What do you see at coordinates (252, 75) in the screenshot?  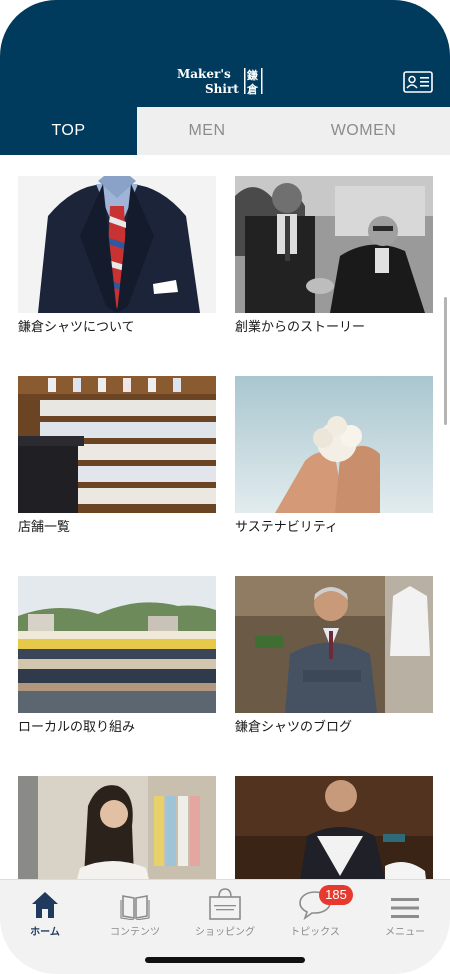 I see `svg-text: 鎌` at bounding box center [252, 75].